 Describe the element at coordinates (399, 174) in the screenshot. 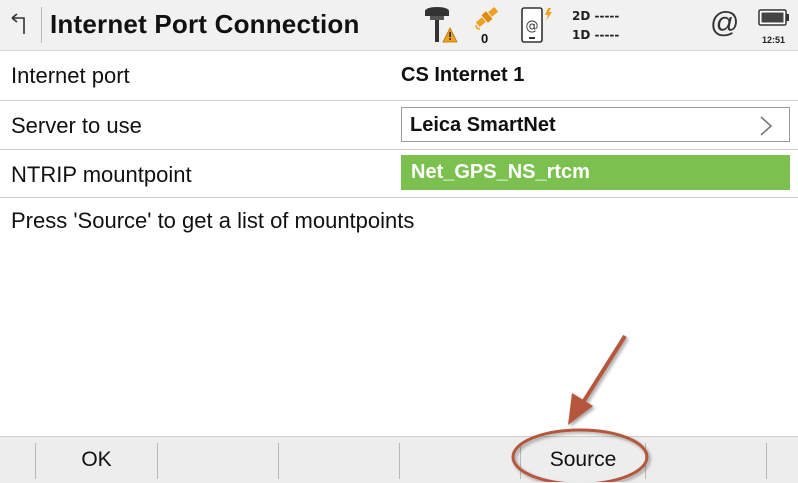

I see `row-ntrip-mountpoint: NTRIP mountpoint Net_GPS_NS_rtcm` at that location.